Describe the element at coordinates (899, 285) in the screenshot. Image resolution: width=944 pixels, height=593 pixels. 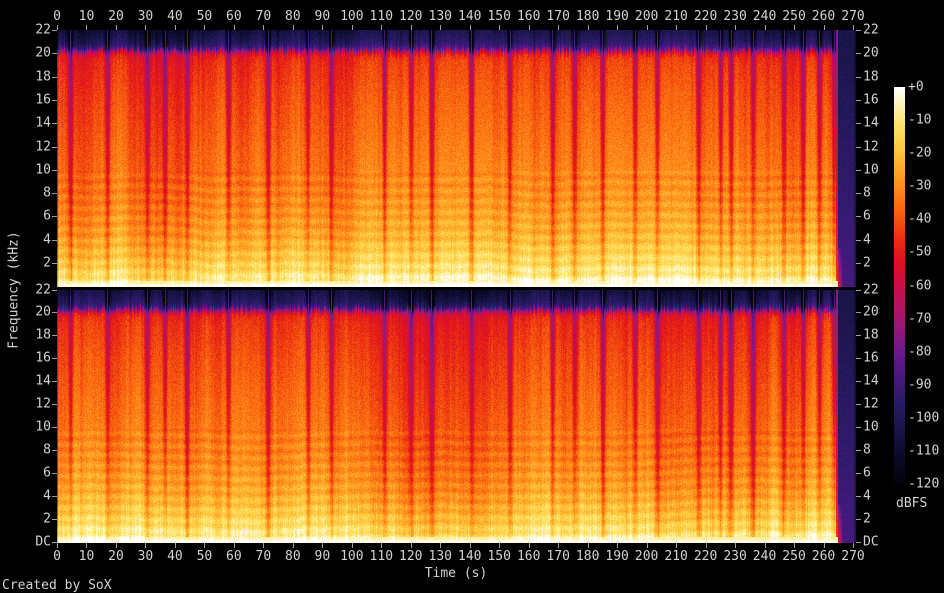
I see `colorbar-gradient` at that location.